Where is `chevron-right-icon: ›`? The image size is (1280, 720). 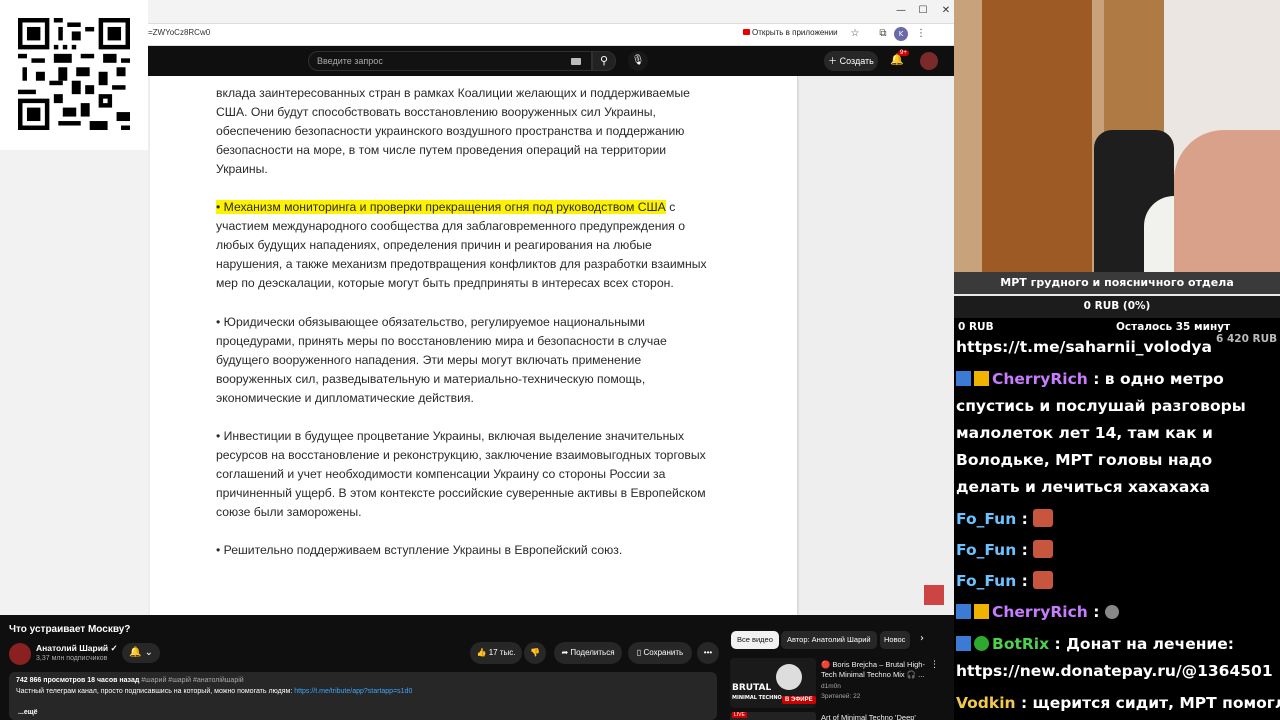
chevron-right-icon: › is located at coordinates (922, 638).